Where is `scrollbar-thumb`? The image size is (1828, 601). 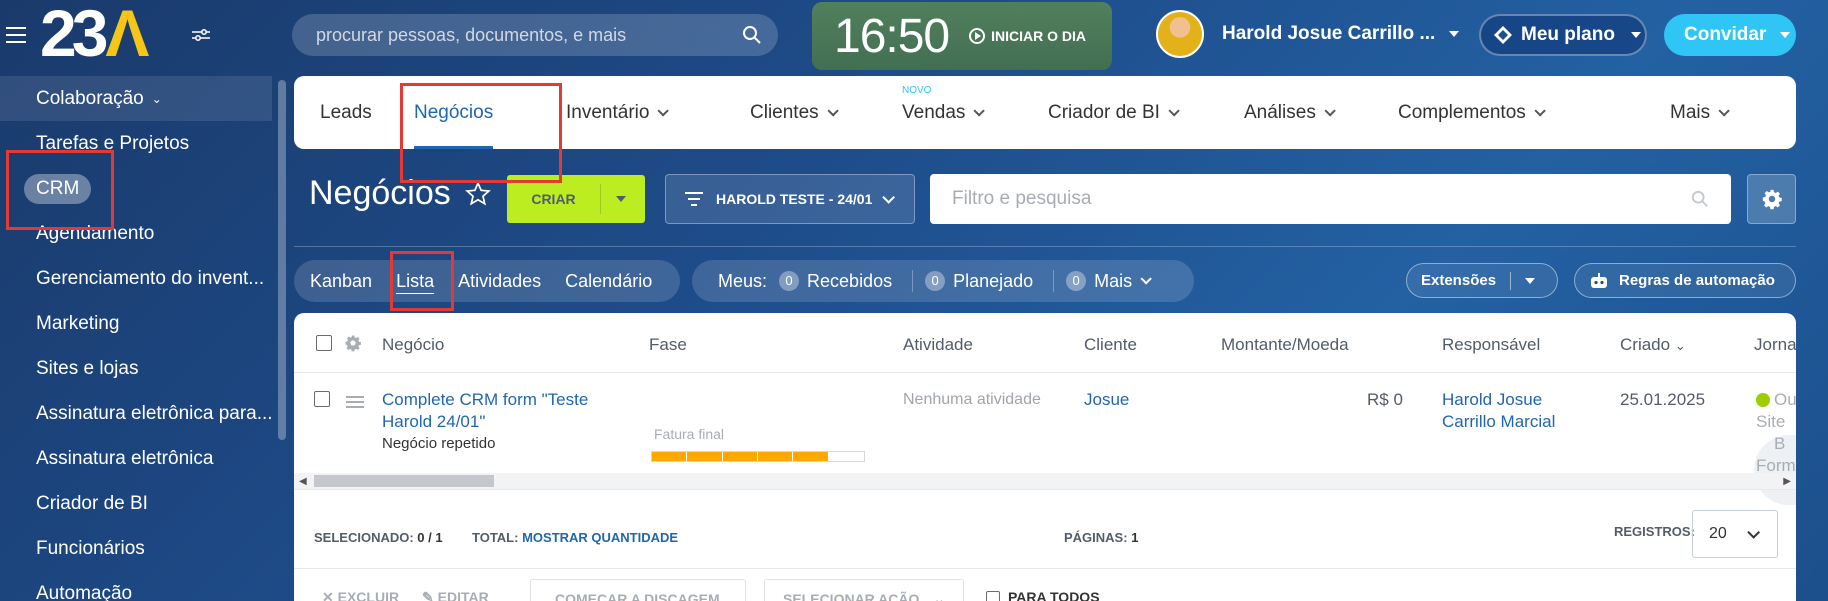 scrollbar-thumb is located at coordinates (404, 481).